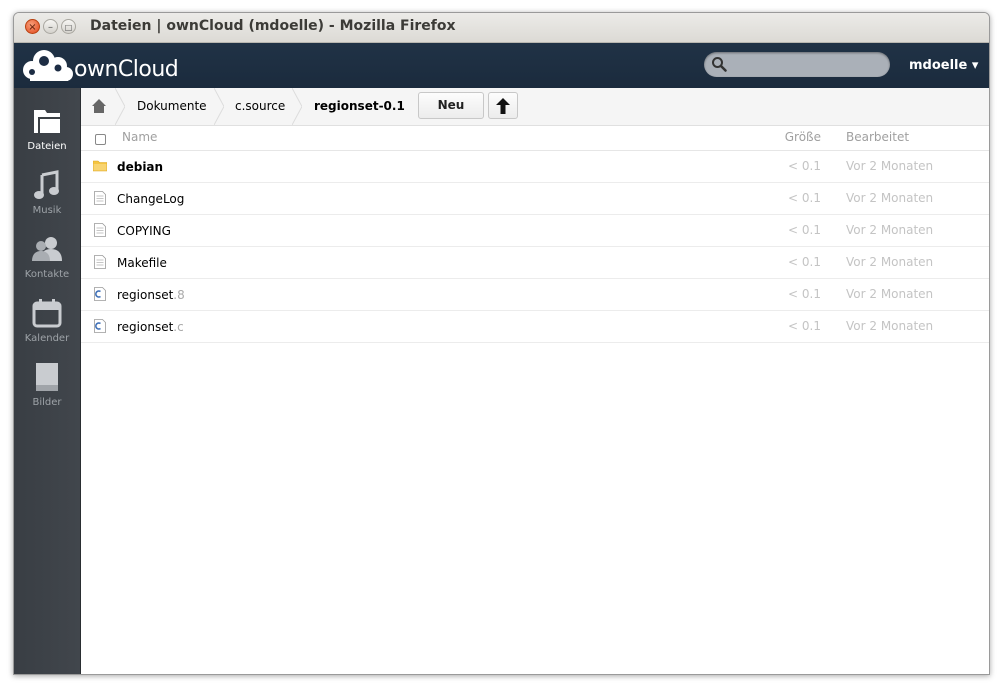 The image size is (1003, 686). I want to click on breadcrumb-item-c-source: c.source, so click(260, 106).